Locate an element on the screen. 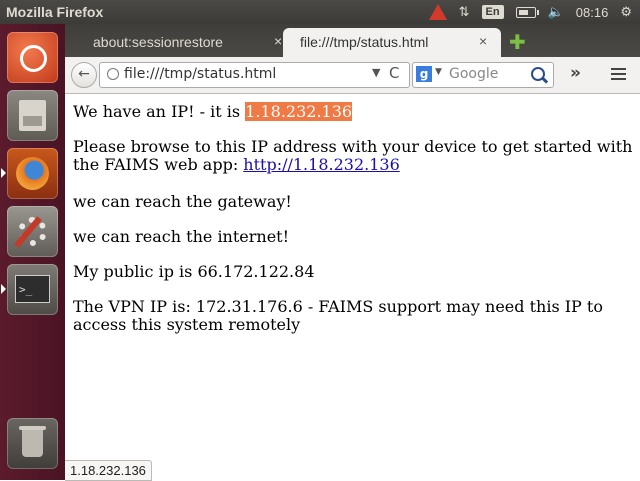 This screenshot has width=640, height=481. ip-line: We have an IP! - it is 1.18.232.136 is located at coordinates (353, 111).